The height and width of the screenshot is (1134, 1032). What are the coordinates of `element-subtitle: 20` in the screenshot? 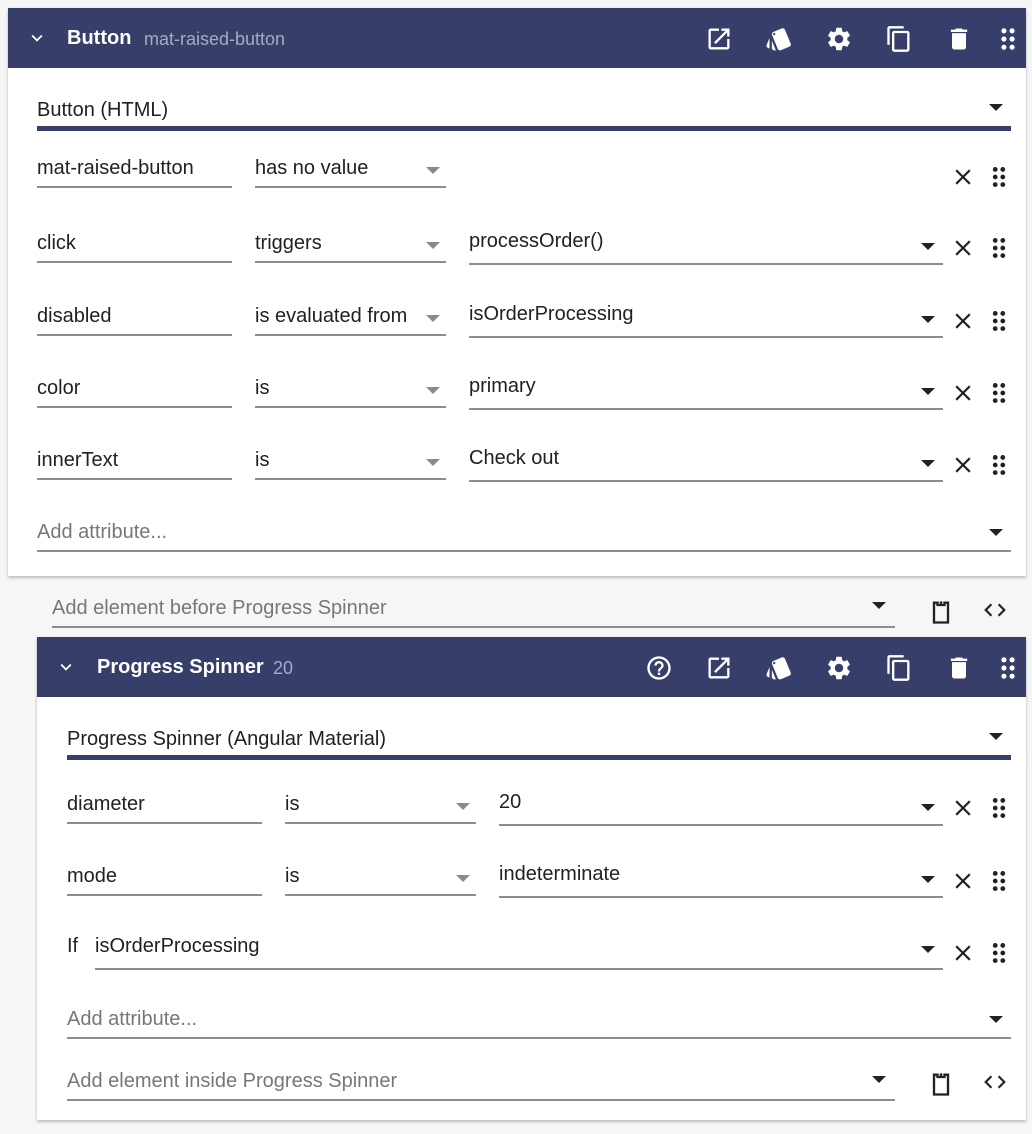 It's located at (283, 668).